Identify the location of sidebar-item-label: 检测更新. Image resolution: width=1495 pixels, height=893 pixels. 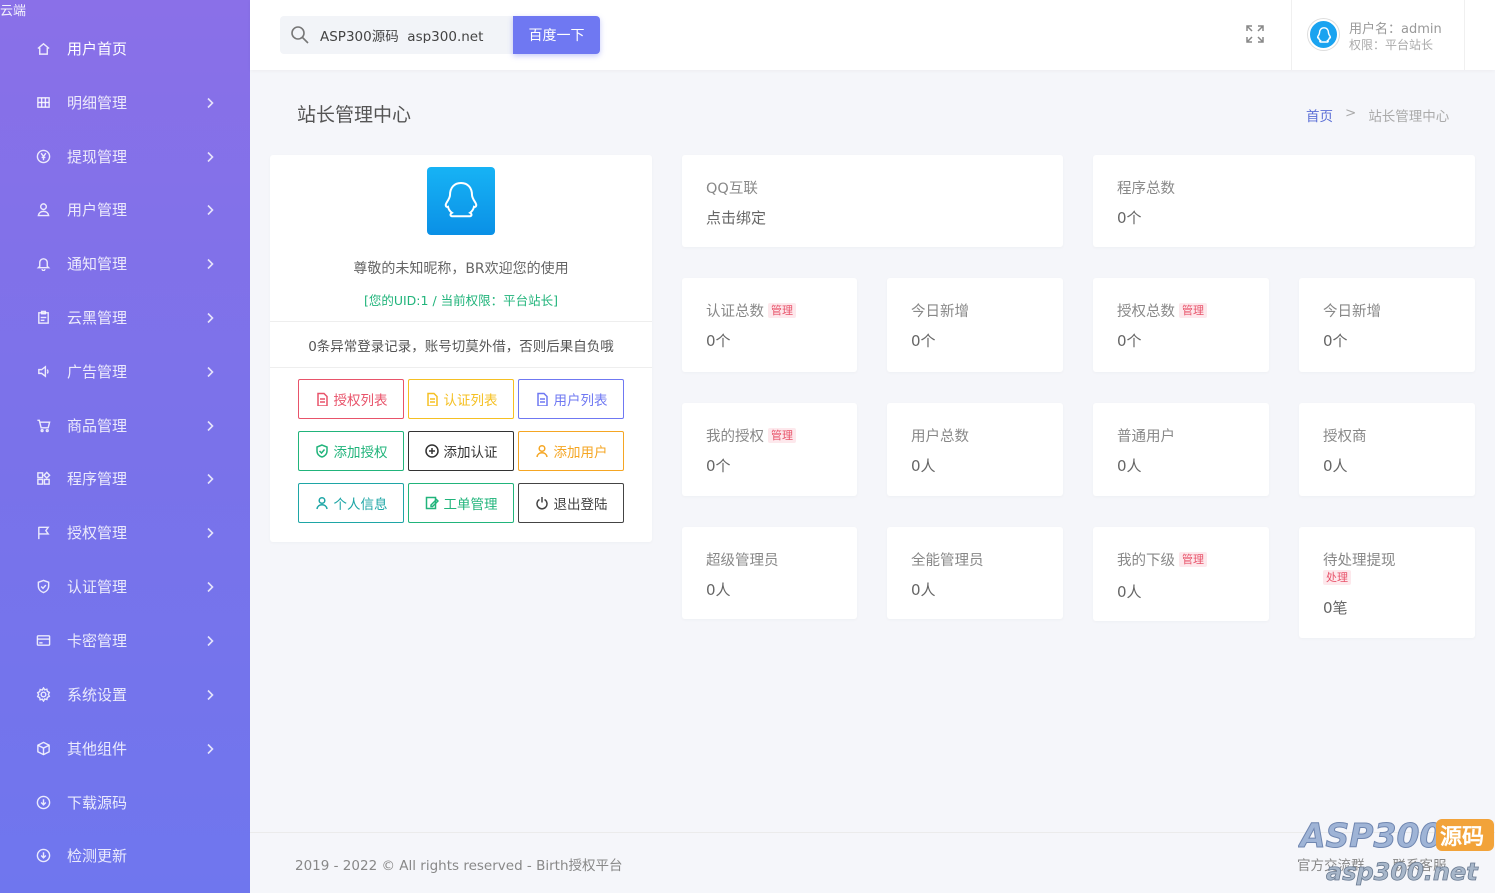
(97, 855).